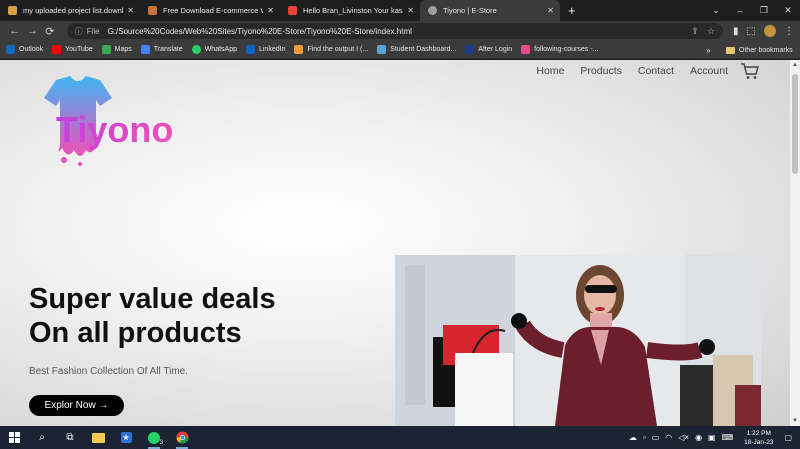 Image resolution: width=800 pixels, height=449 pixels. I want to click on bookmark-maps: Maps, so click(116, 49).